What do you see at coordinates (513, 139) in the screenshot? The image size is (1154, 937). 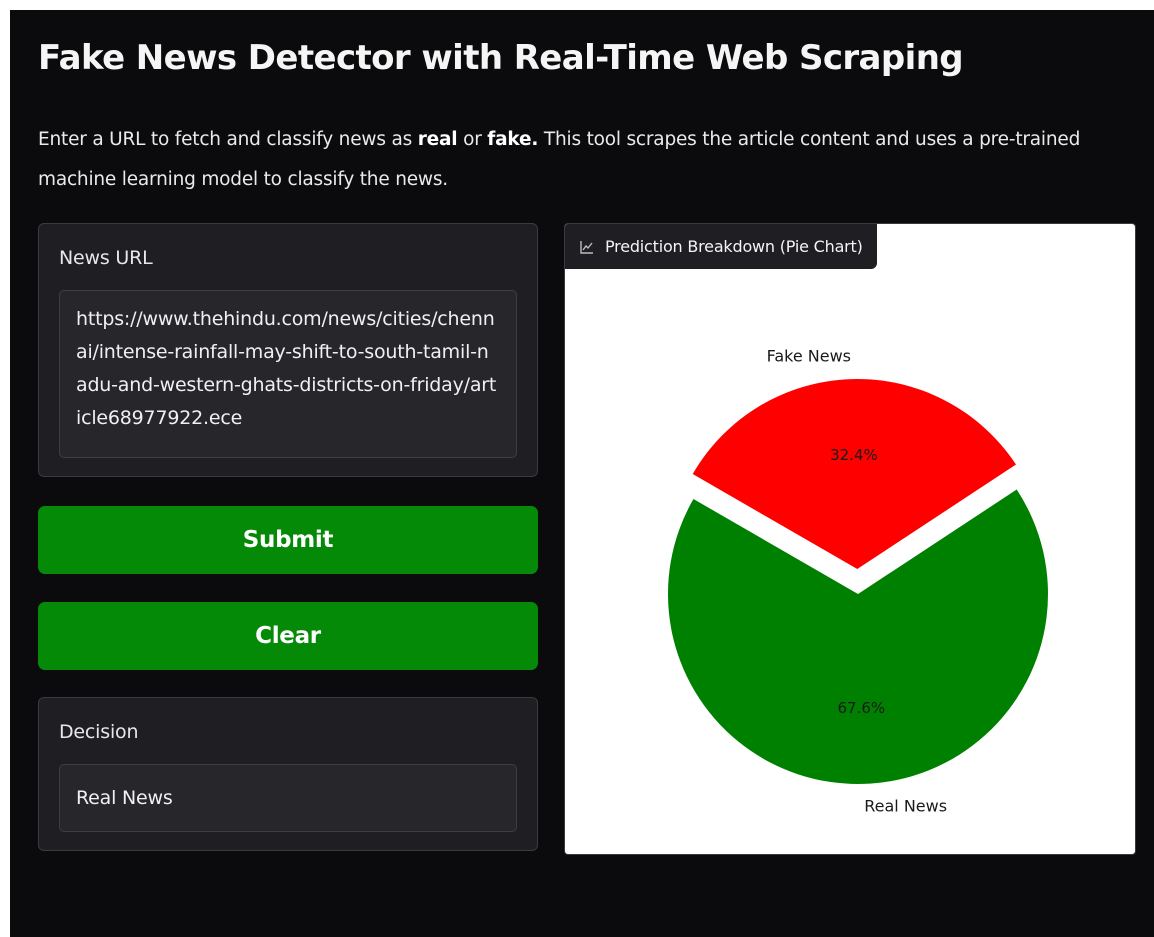 I see `description-fake-emphasis: fake.` at bounding box center [513, 139].